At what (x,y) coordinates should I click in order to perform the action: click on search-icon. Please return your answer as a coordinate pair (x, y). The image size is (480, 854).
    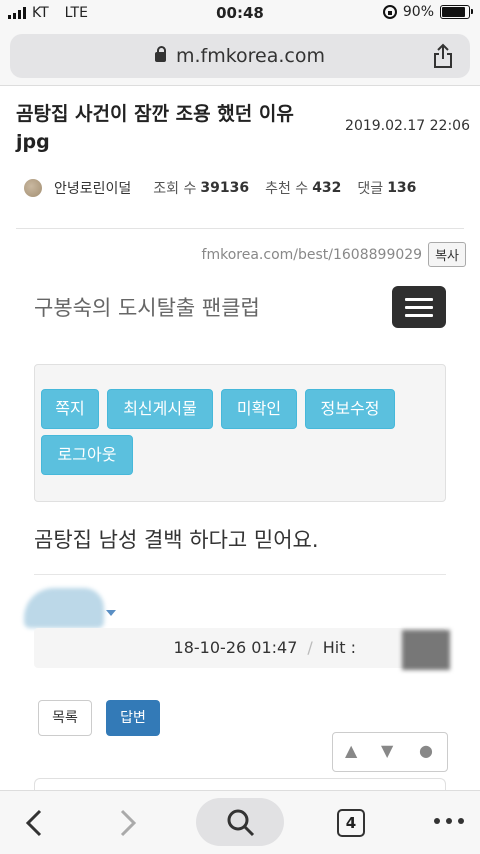
    Looking at the image, I should click on (241, 823).